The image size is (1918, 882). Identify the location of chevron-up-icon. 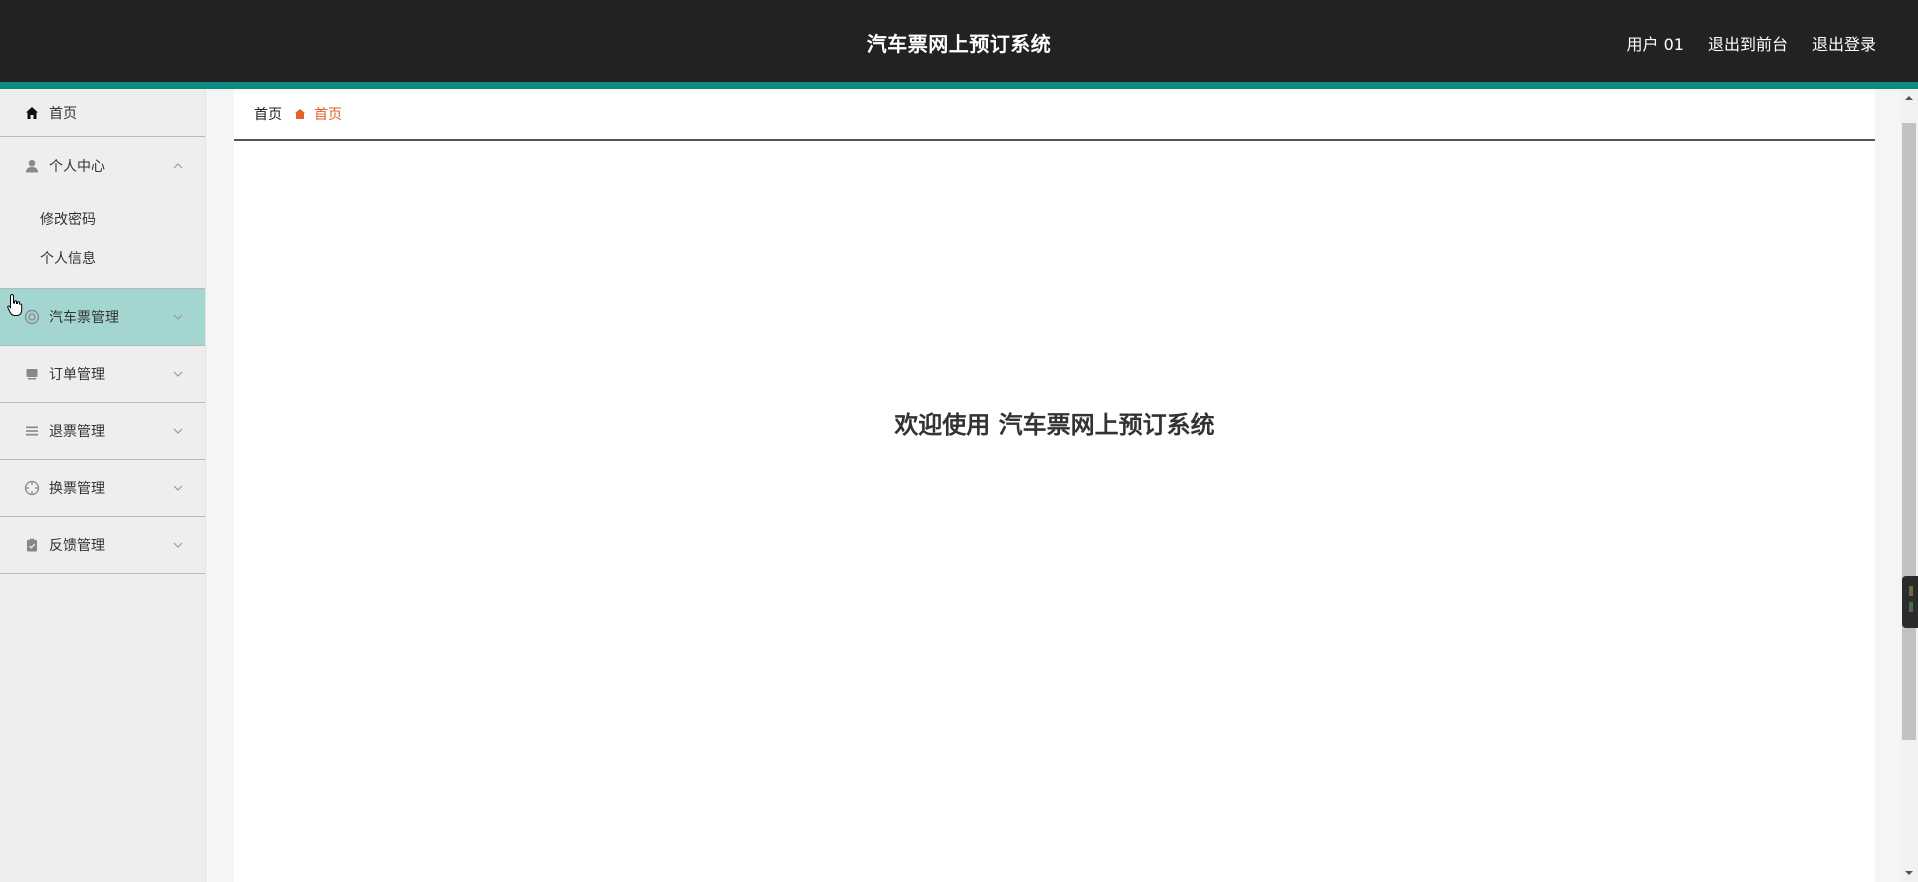
(178, 165).